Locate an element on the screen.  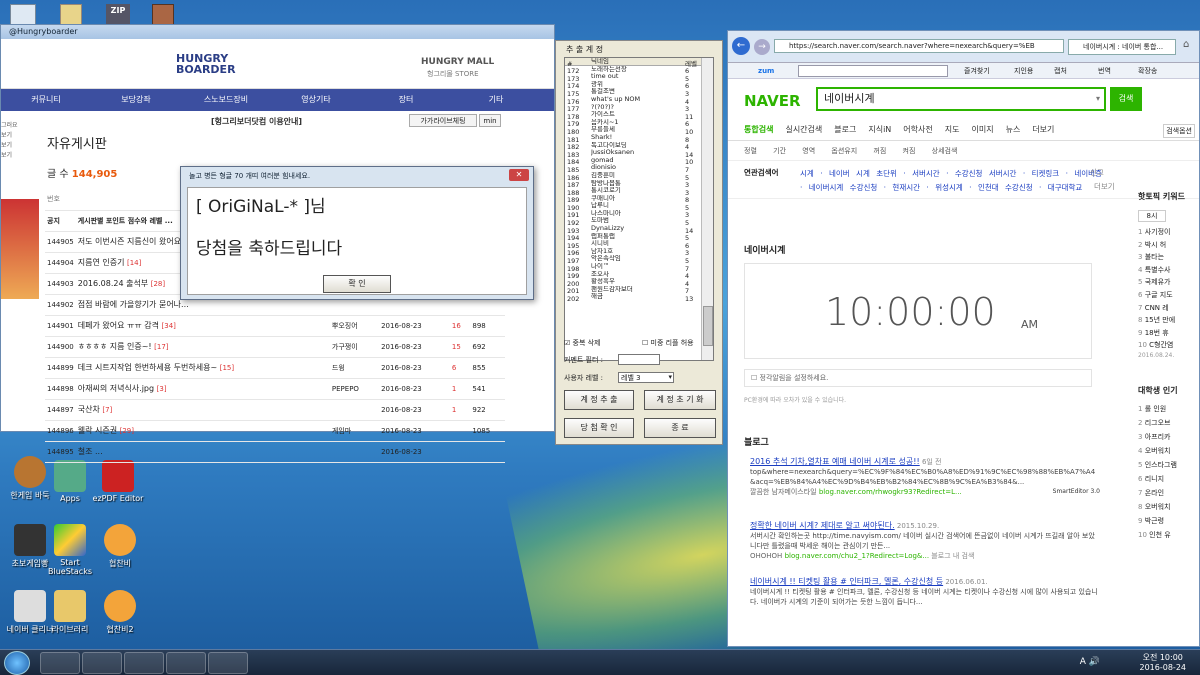
extract-button: 계 정 추 출 is located at coordinates (599, 400).